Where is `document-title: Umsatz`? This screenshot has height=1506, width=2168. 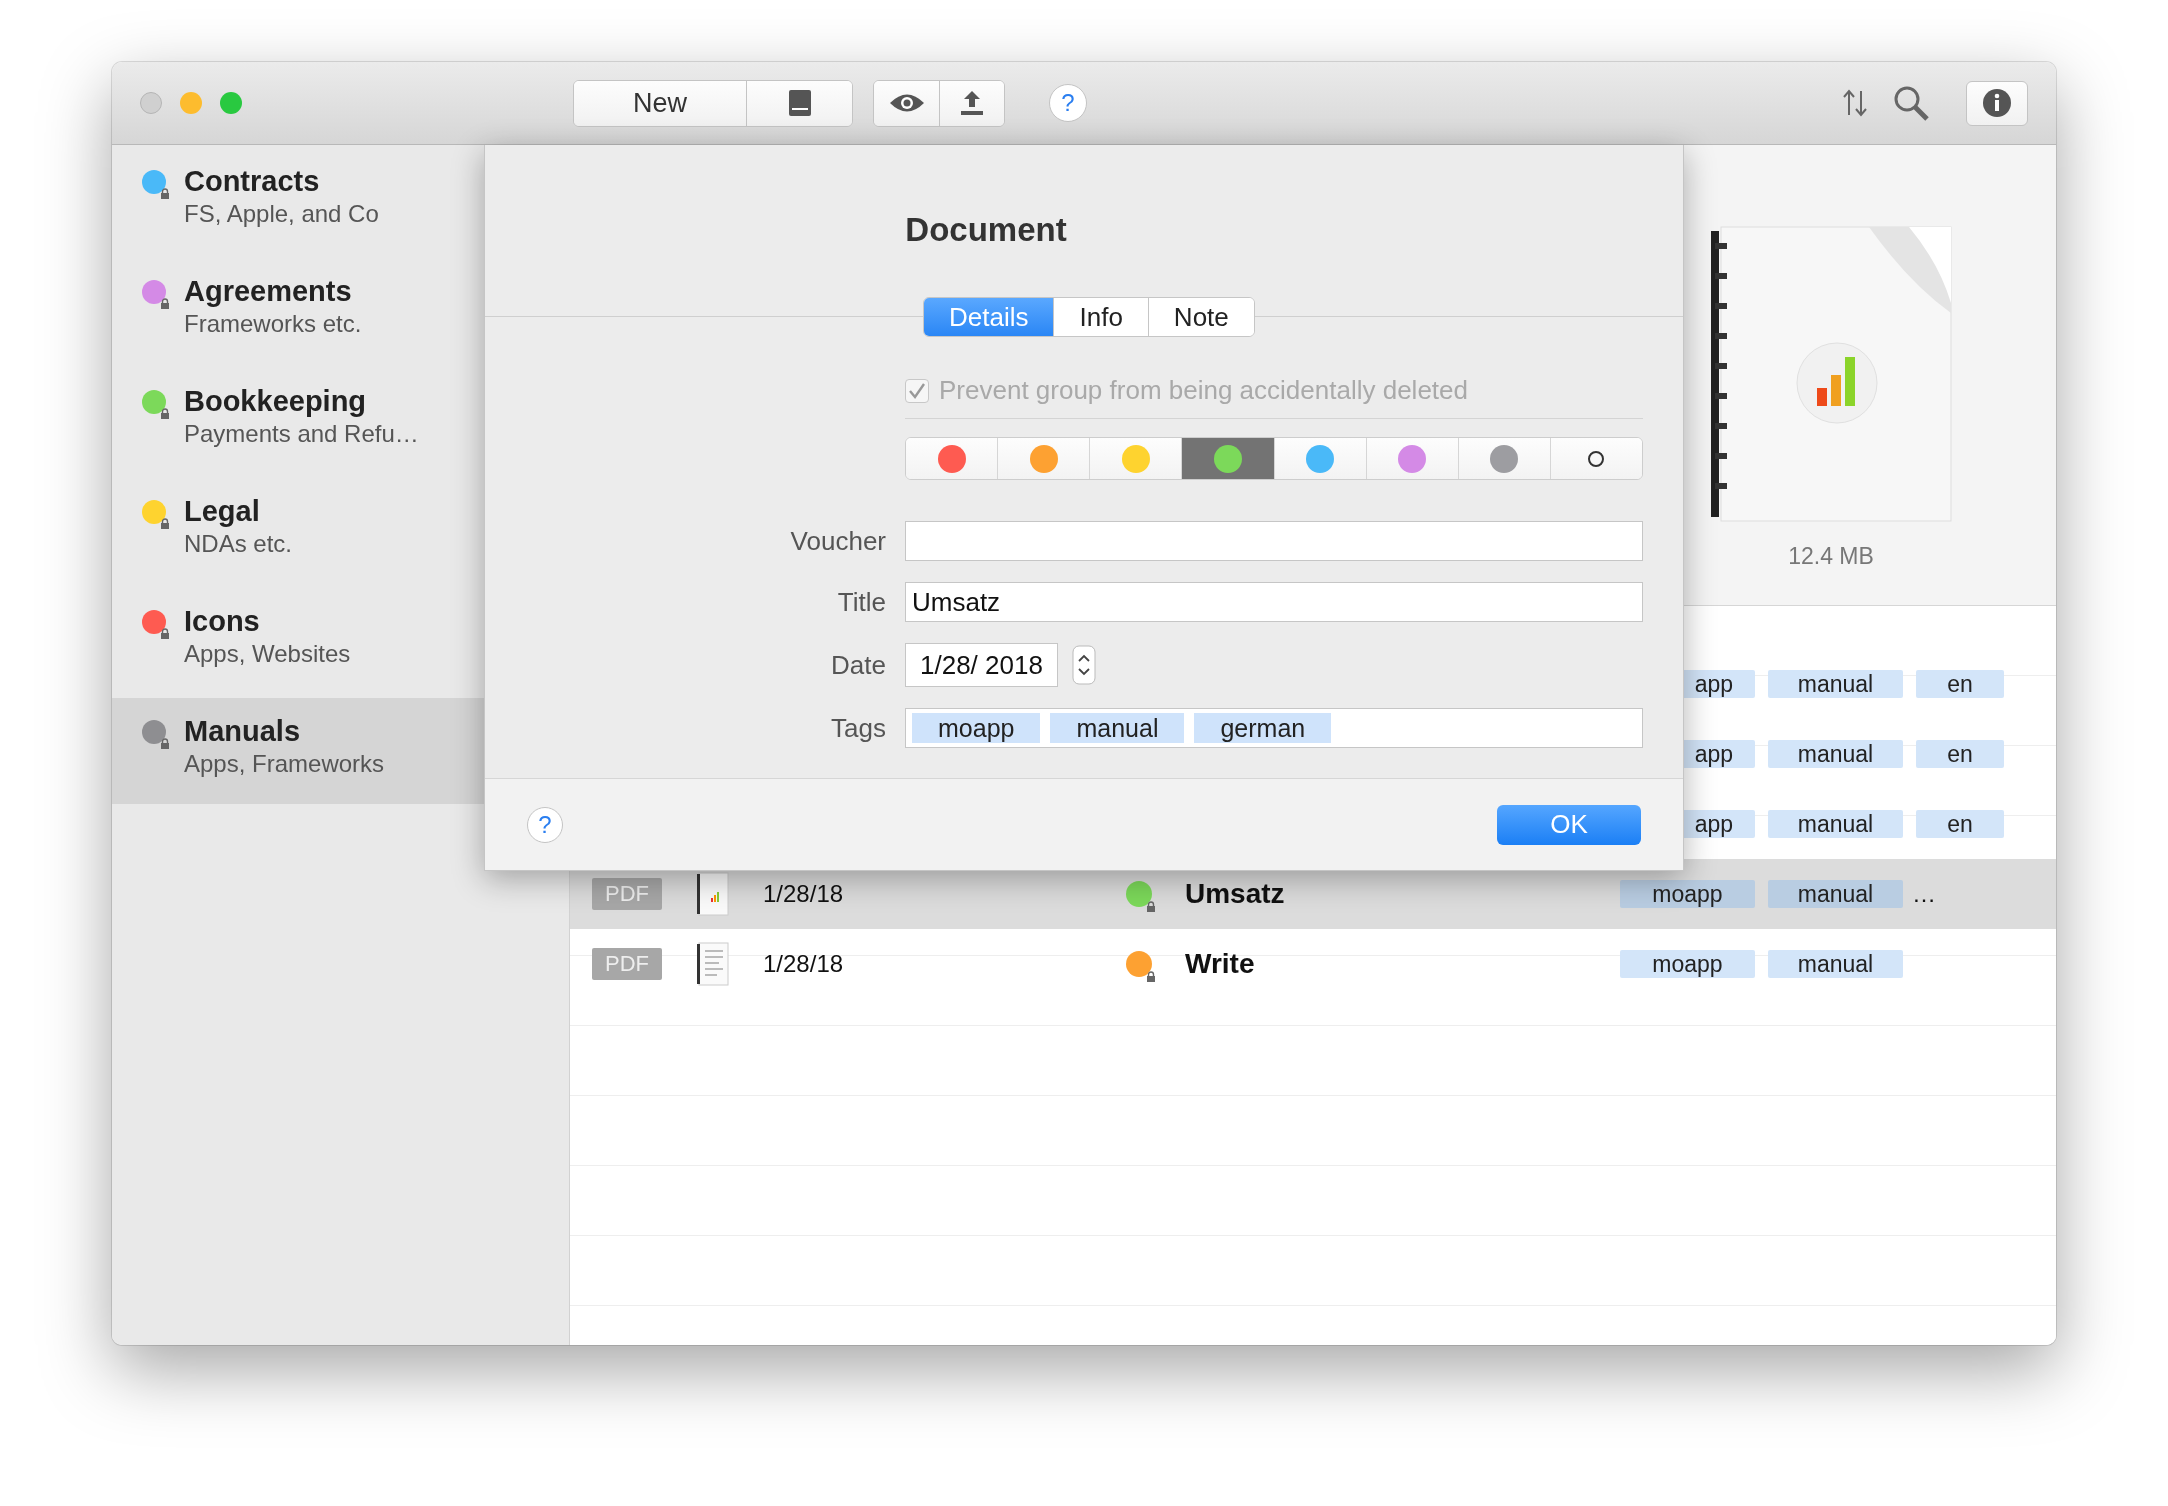
document-title: Umsatz is located at coordinates (1235, 894).